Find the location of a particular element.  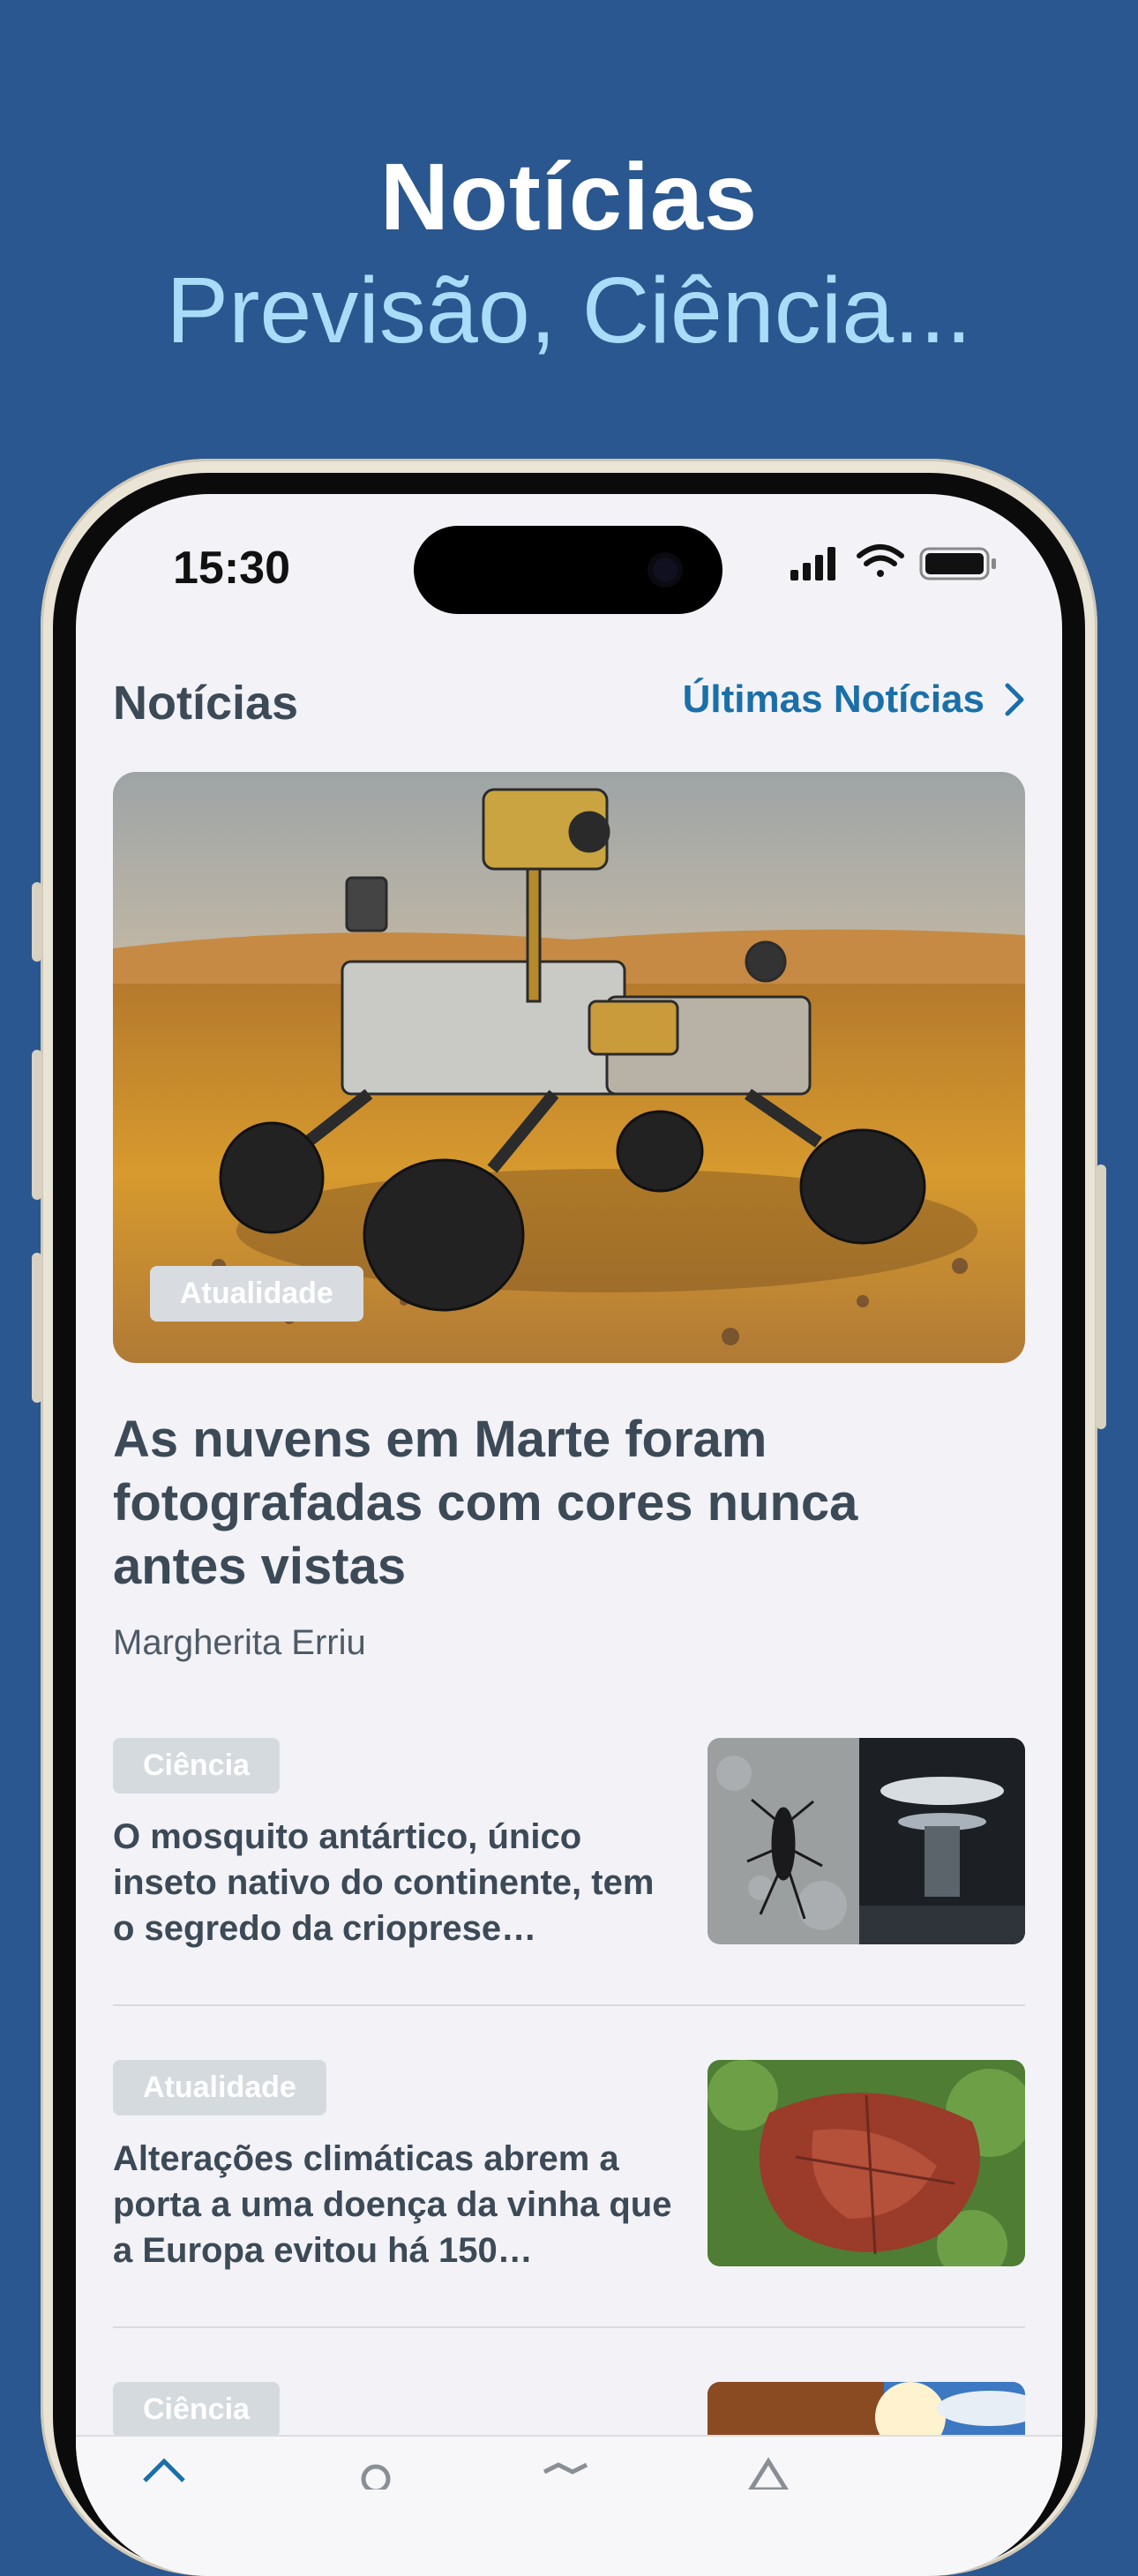

cellular-signal-icon is located at coordinates (812, 563).